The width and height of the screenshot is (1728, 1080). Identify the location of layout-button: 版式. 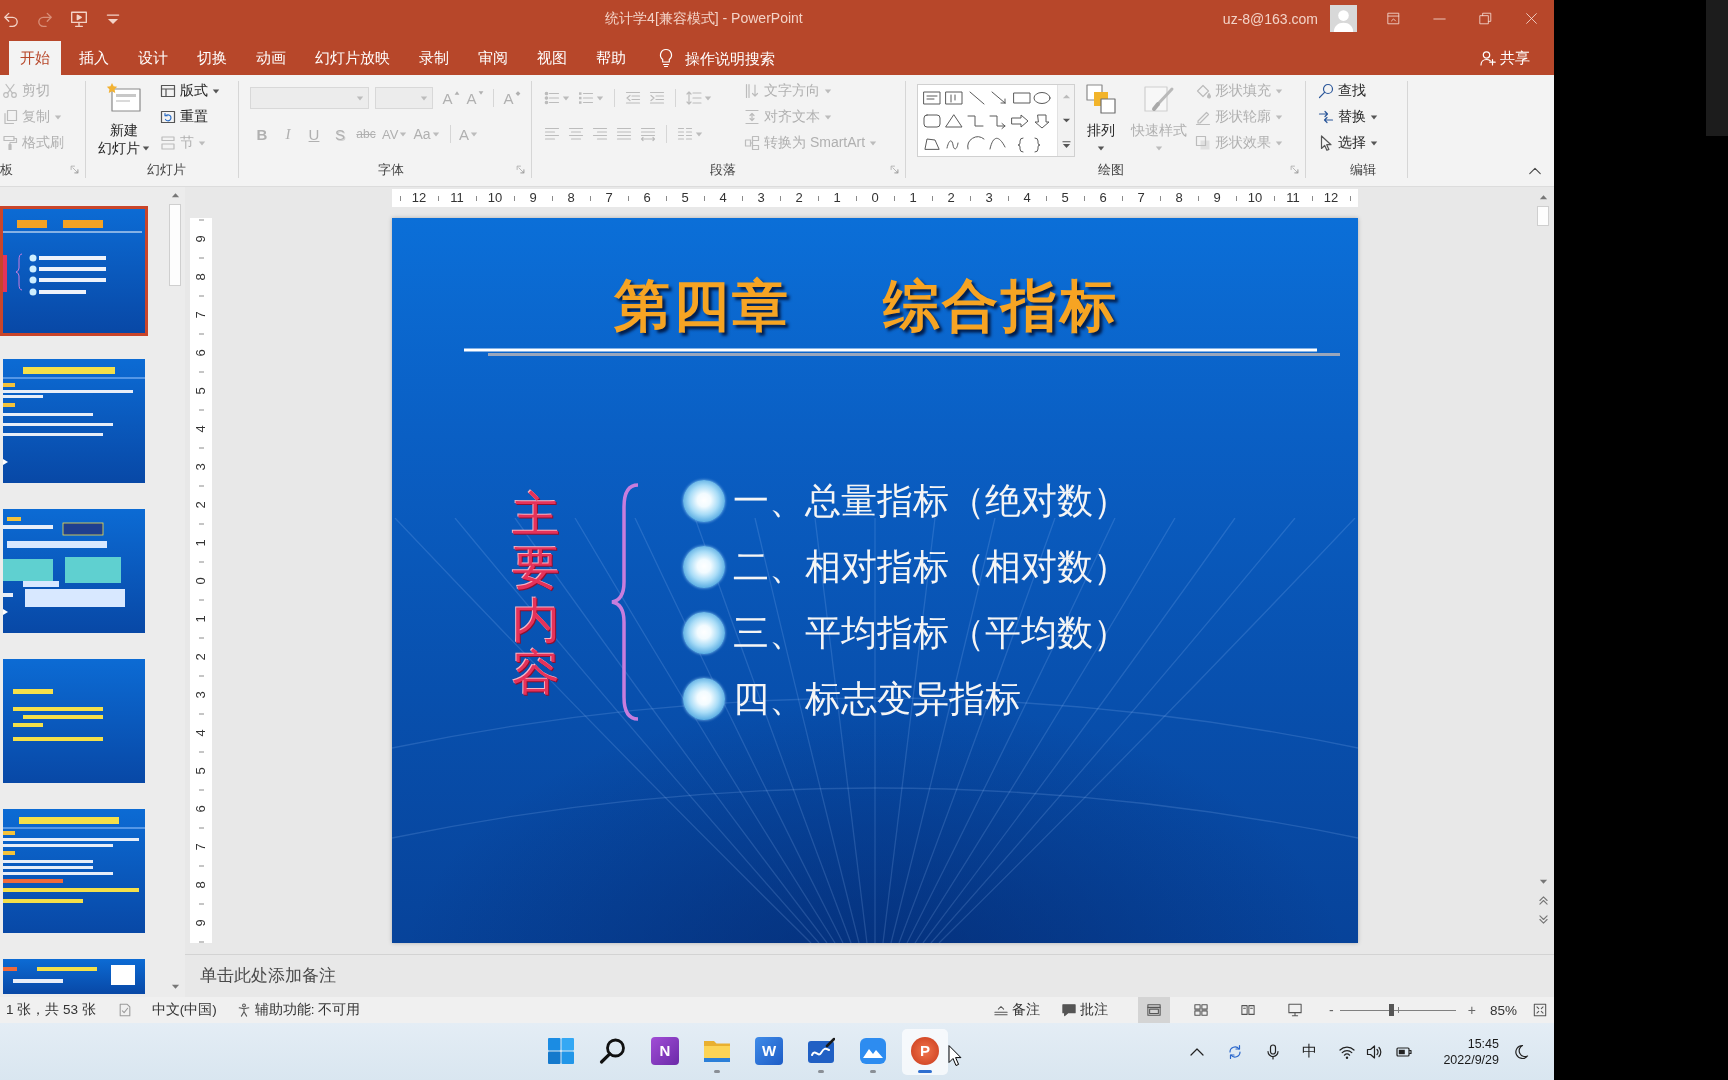
(190, 91).